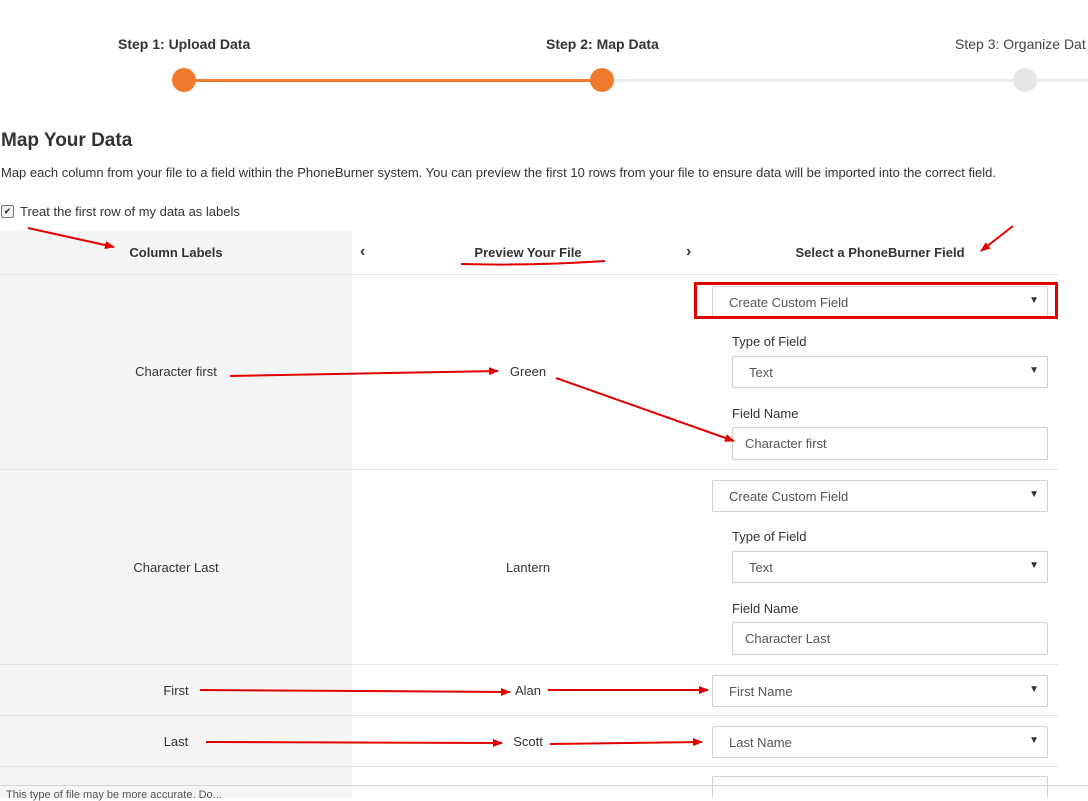 Image resolution: width=1088 pixels, height=801 pixels. What do you see at coordinates (880, 787) in the screenshot?
I see `row-5-field-select` at bounding box center [880, 787].